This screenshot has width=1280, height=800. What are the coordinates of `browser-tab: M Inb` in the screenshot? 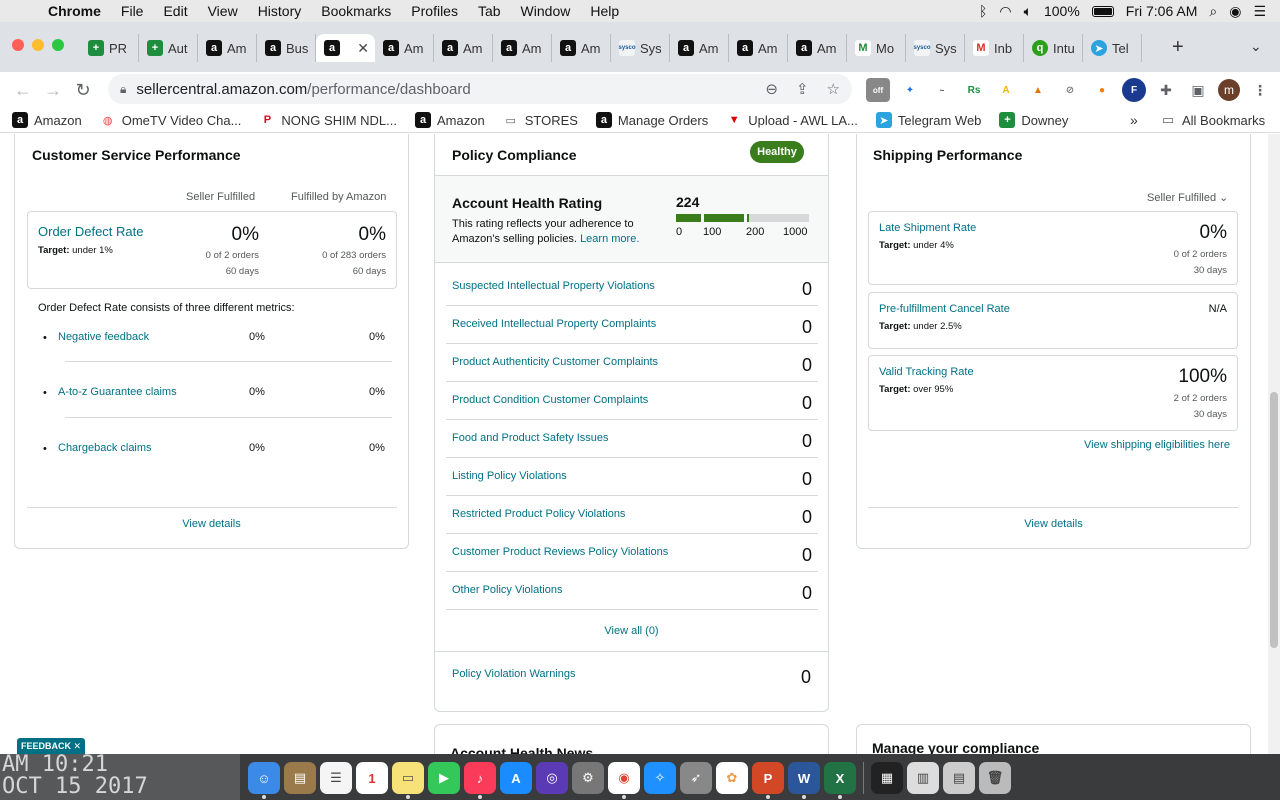 It's located at (994, 48).